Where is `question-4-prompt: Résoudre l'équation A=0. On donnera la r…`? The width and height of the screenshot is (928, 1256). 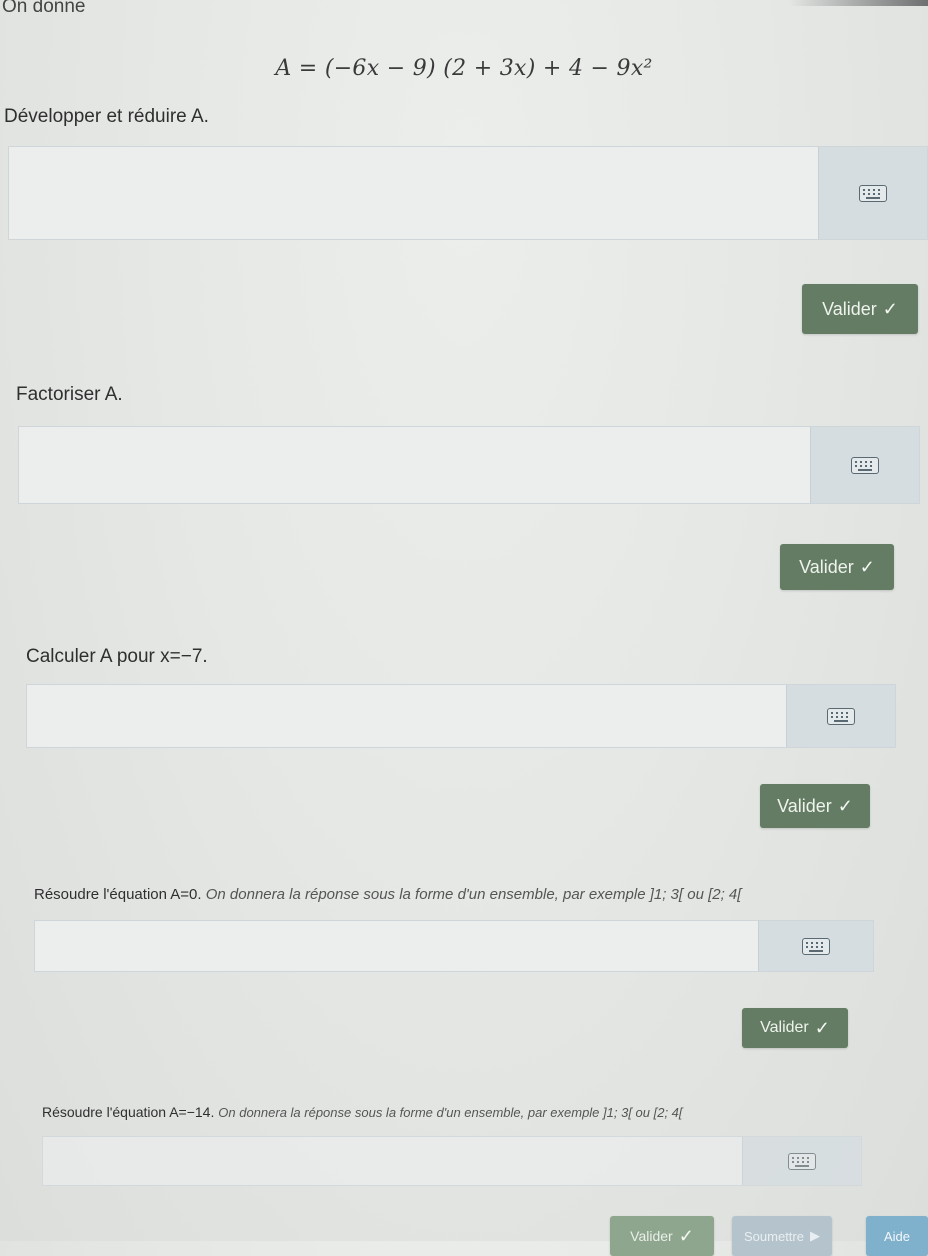 question-4-prompt: Résoudre l'équation A=0. On donnera la r… is located at coordinates (388, 894).